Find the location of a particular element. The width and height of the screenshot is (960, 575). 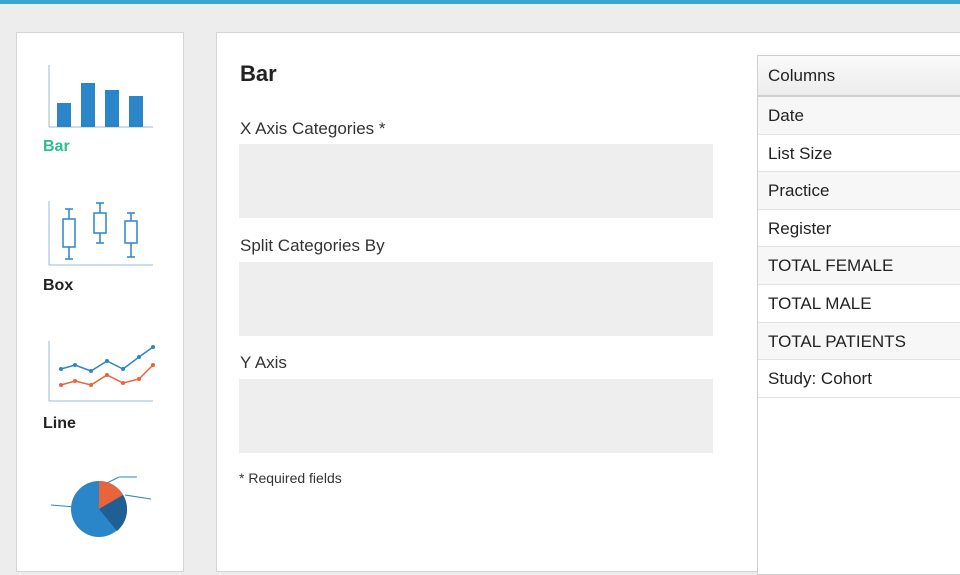

line-chart-icon is located at coordinates (101, 371).